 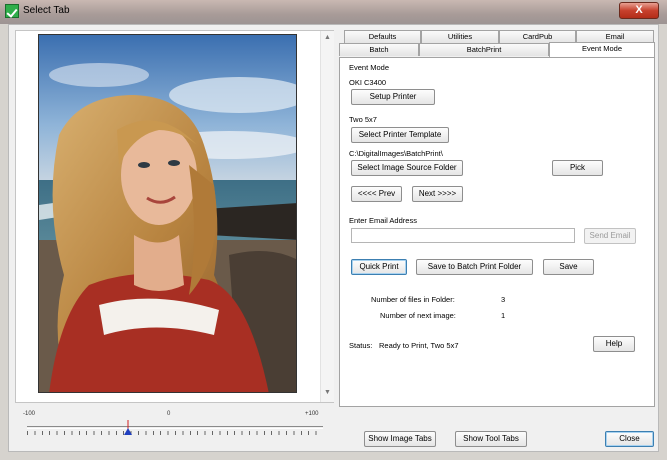 I want to click on slider-mid-label: 0, so click(x=169, y=414).